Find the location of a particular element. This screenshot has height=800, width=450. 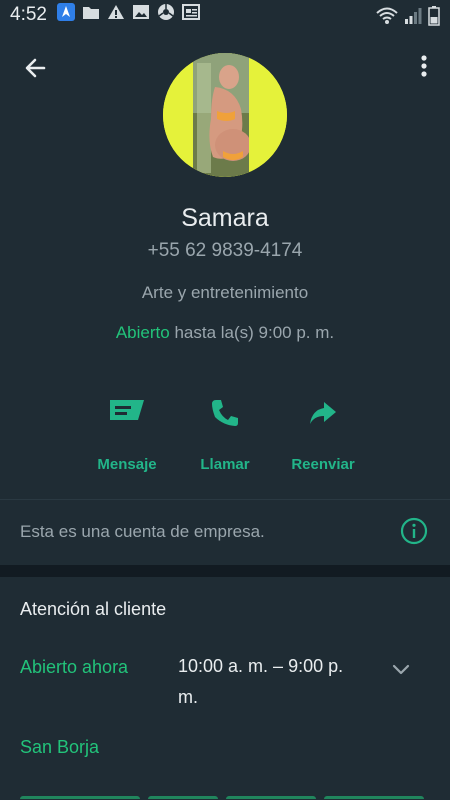

forward-icon is located at coordinates (323, 413).